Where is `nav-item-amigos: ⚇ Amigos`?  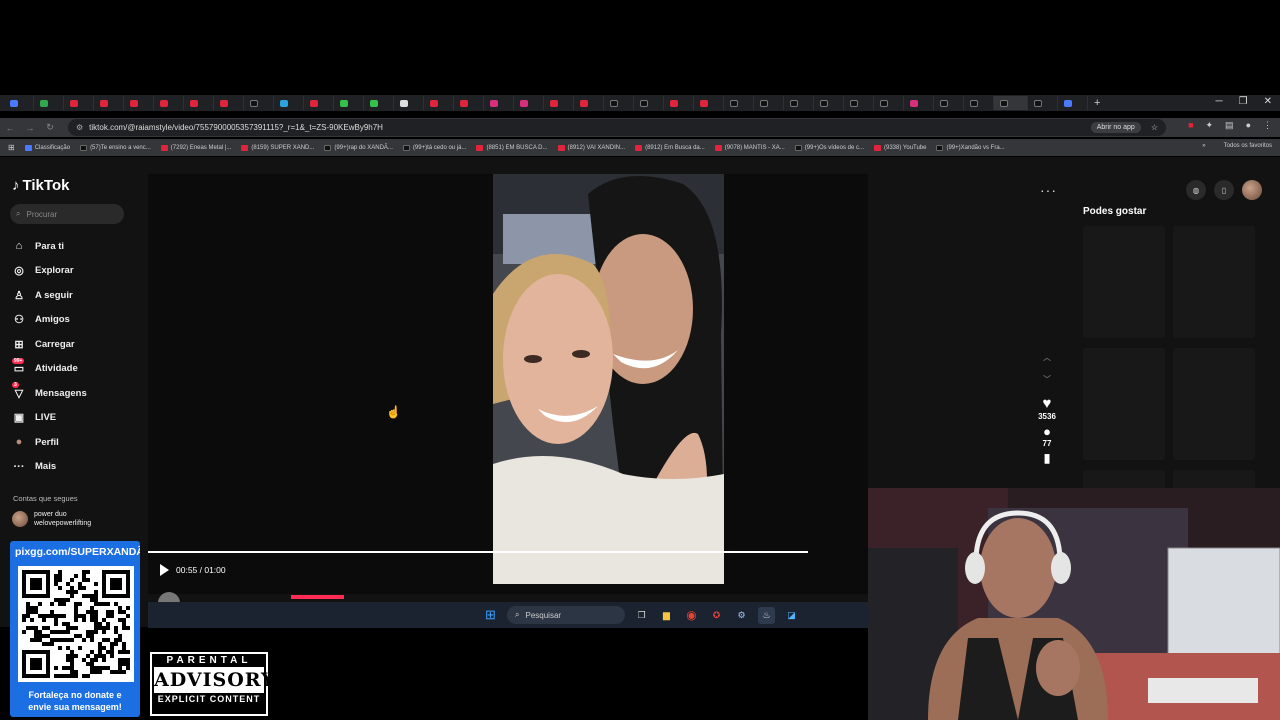 nav-item-amigos: ⚇ Amigos is located at coordinates (72, 320).